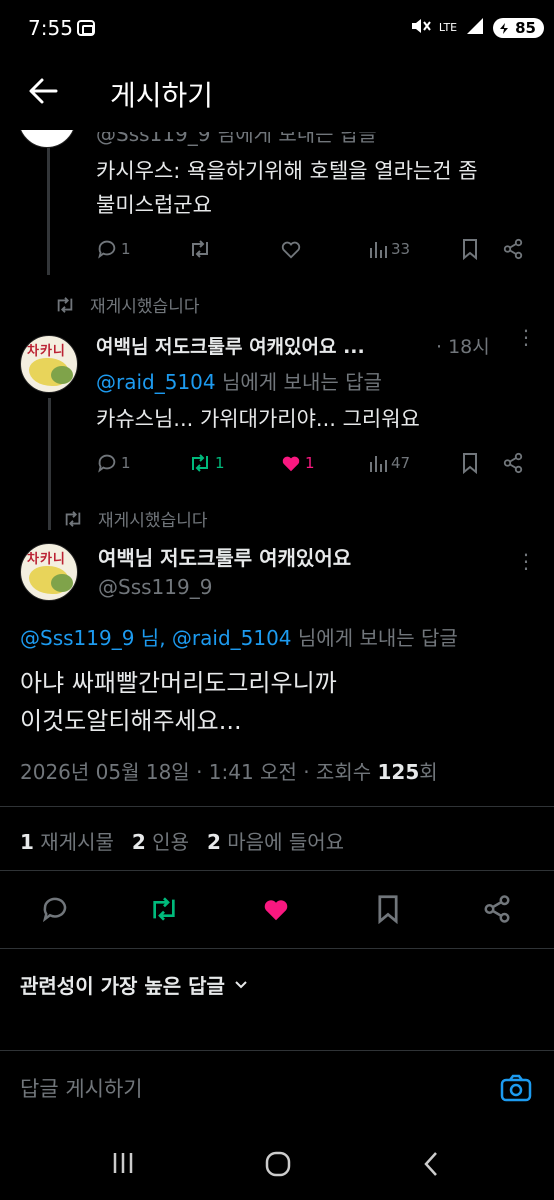  I want to click on camera-button, so click(516, 1090).